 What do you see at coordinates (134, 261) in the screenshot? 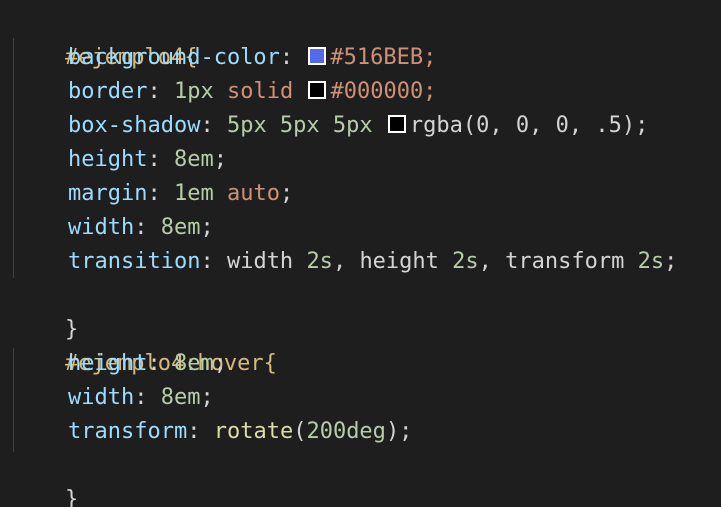
I see `css-property: transition` at bounding box center [134, 261].